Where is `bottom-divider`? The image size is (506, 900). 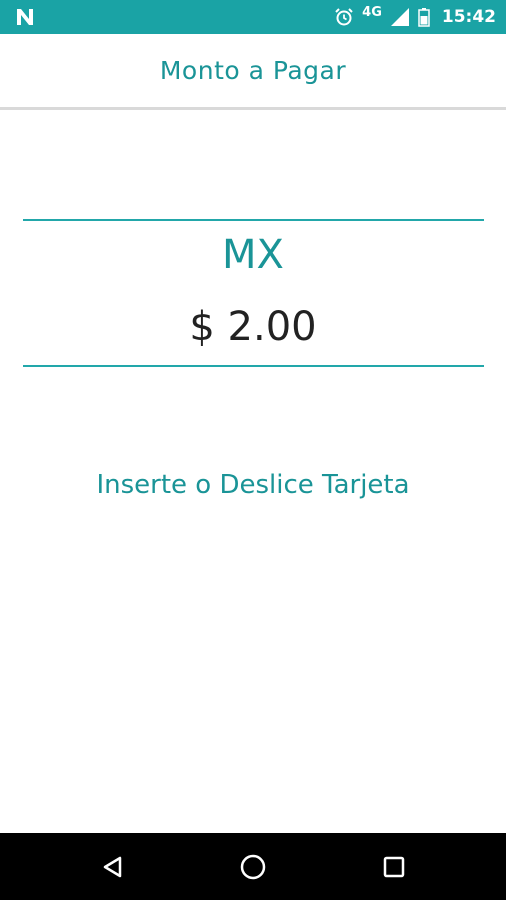 bottom-divider is located at coordinates (253, 366).